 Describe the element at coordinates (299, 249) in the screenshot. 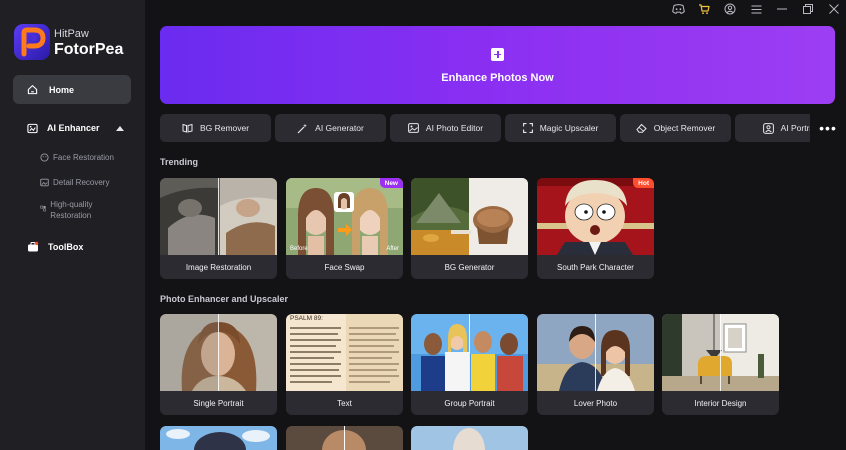

I see `before-label: Before` at that location.